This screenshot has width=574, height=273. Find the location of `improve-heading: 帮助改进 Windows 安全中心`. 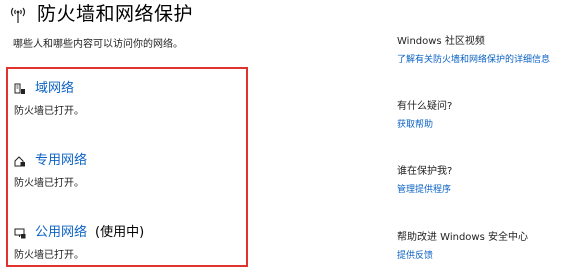

improve-heading: 帮助改进 Windows 安全中心 is located at coordinates (462, 237).